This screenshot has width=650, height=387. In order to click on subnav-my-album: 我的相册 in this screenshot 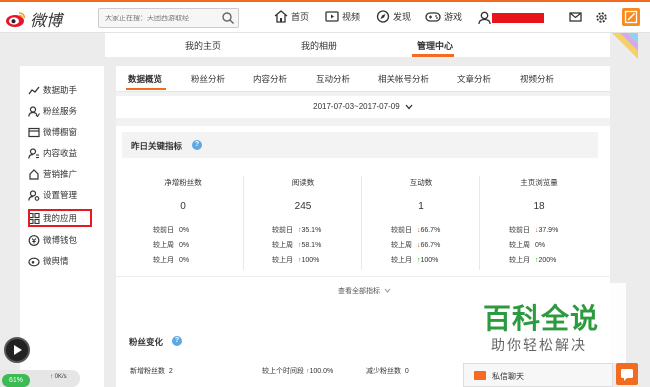, I will do `click(319, 45)`.